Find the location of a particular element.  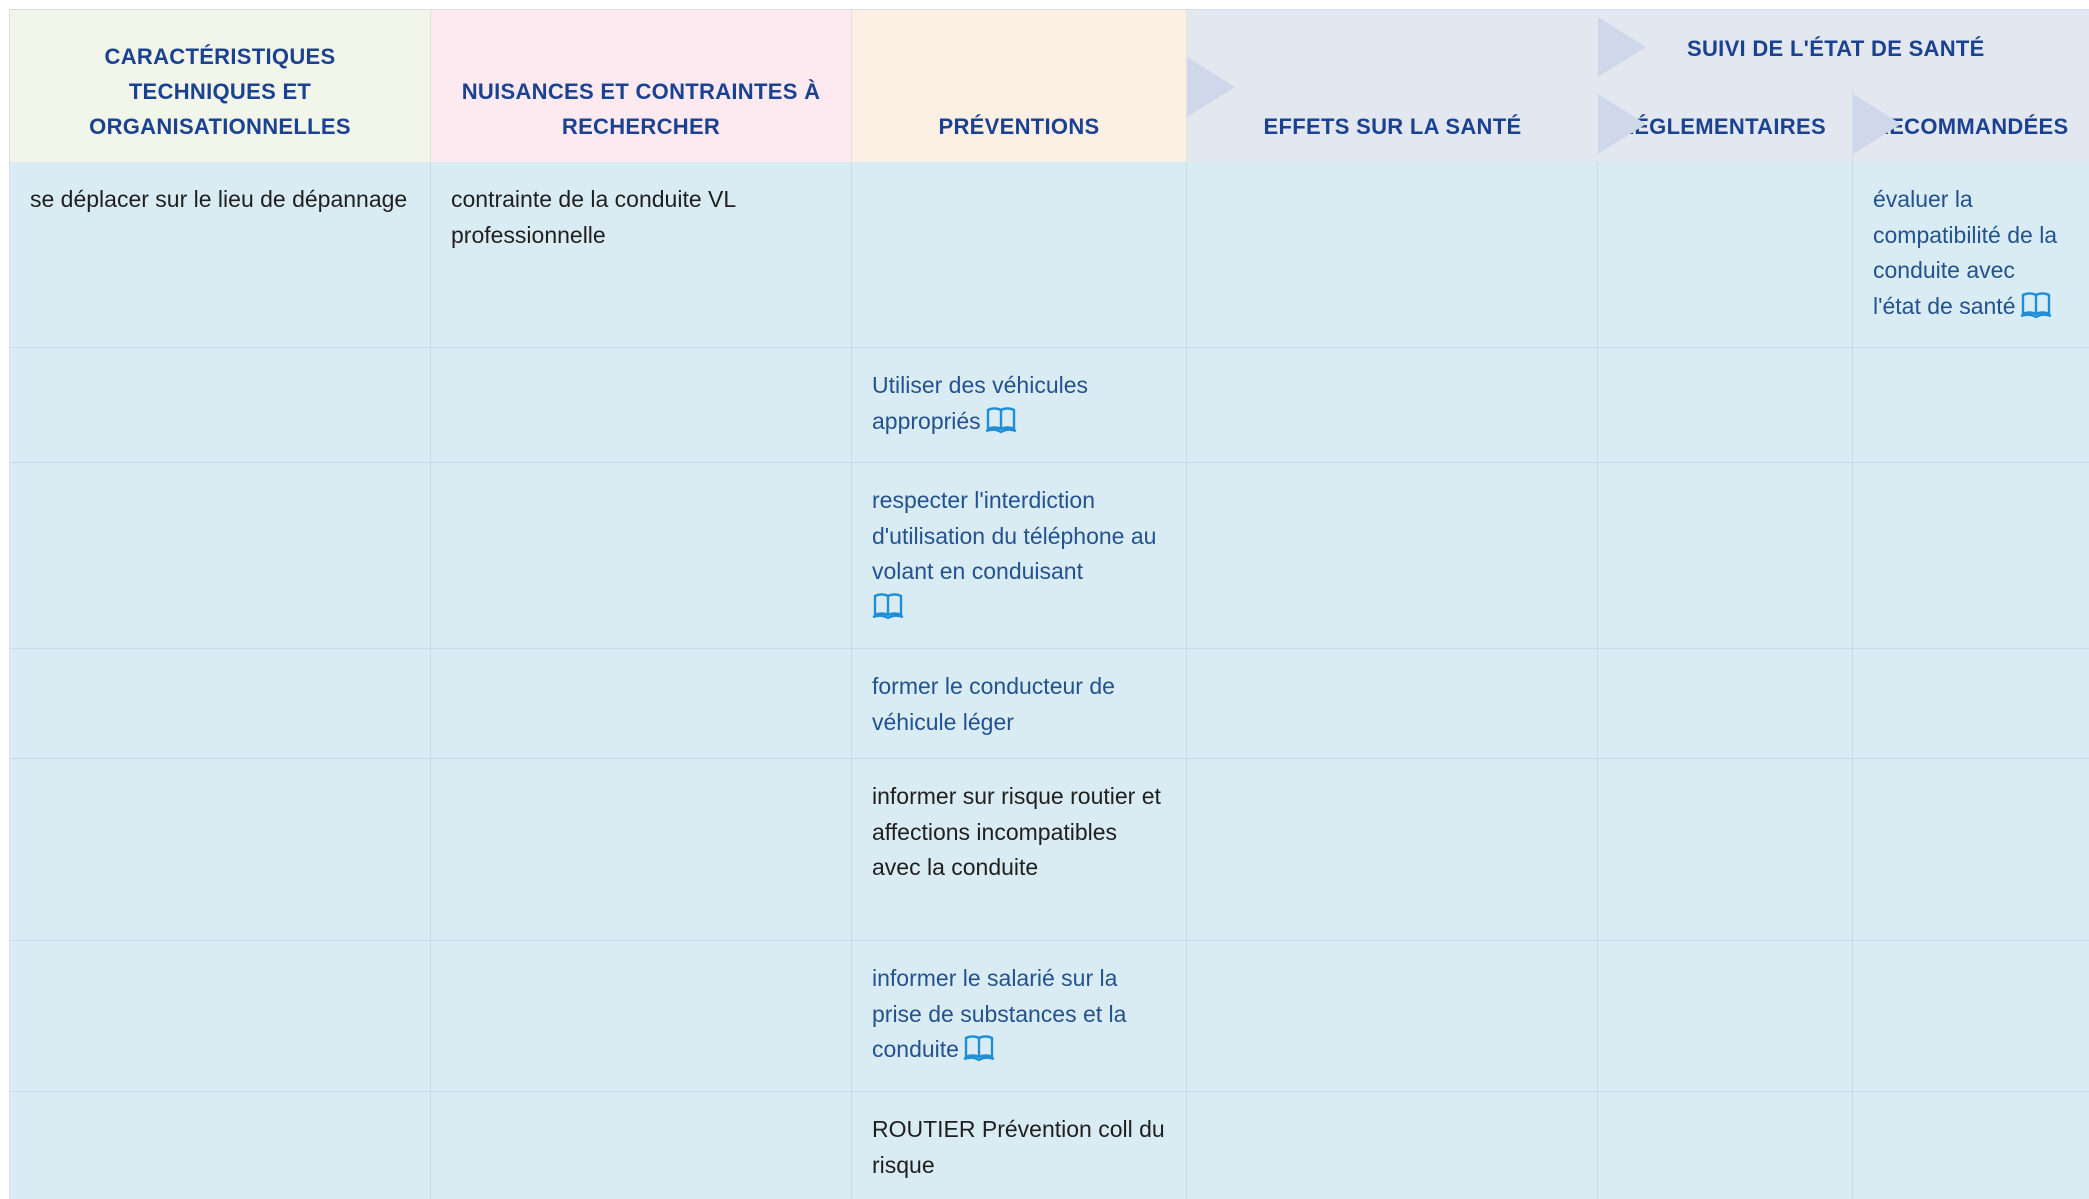

header-suivi-group: SUIVI DE L'ÉTAT DE SANTÉ is located at coordinates (1843, 48).